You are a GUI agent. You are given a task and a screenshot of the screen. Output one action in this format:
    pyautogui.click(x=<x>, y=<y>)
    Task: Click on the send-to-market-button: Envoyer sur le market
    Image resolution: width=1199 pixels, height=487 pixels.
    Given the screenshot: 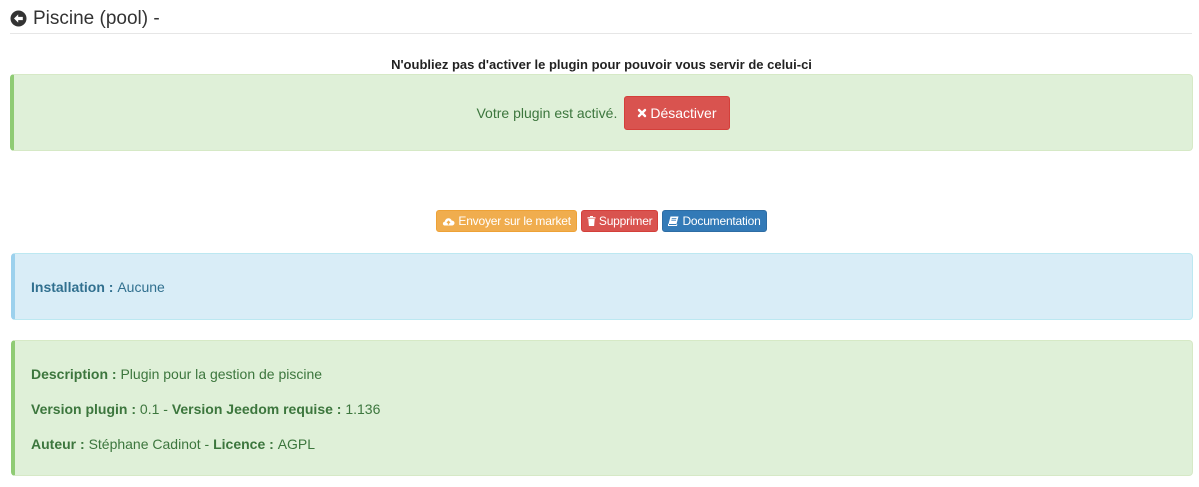 What is the action you would take?
    pyautogui.click(x=506, y=221)
    